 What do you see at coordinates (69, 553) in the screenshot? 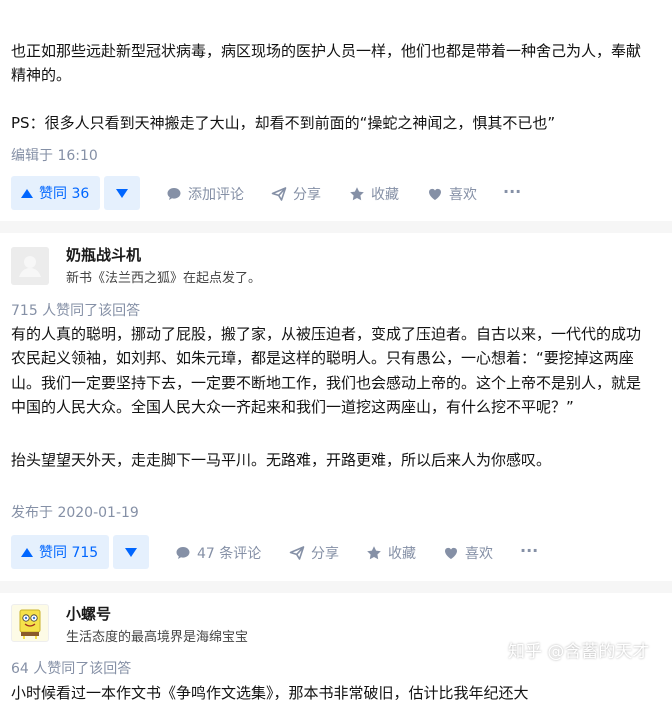
I see `upvote-label: 赞同 715` at bounding box center [69, 553].